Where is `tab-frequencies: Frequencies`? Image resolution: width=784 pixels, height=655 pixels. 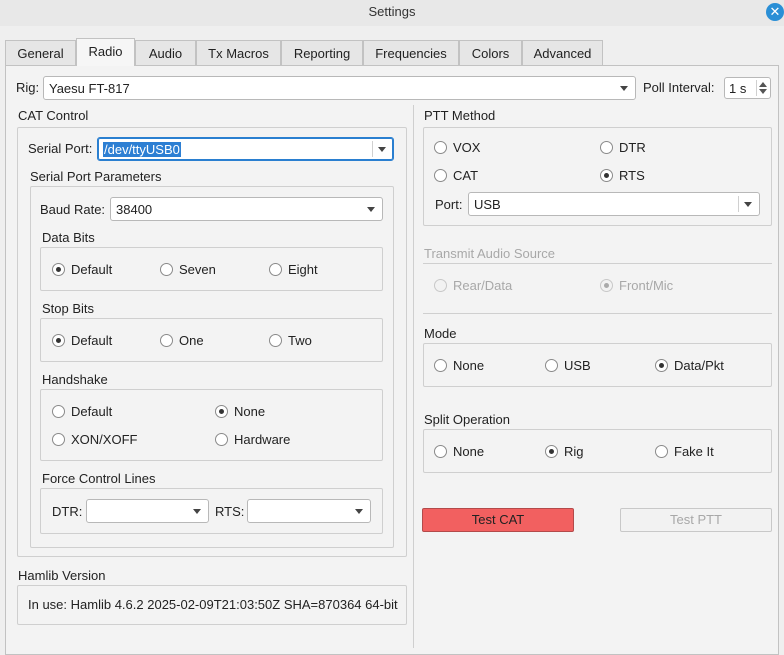 tab-frequencies: Frequencies is located at coordinates (411, 53).